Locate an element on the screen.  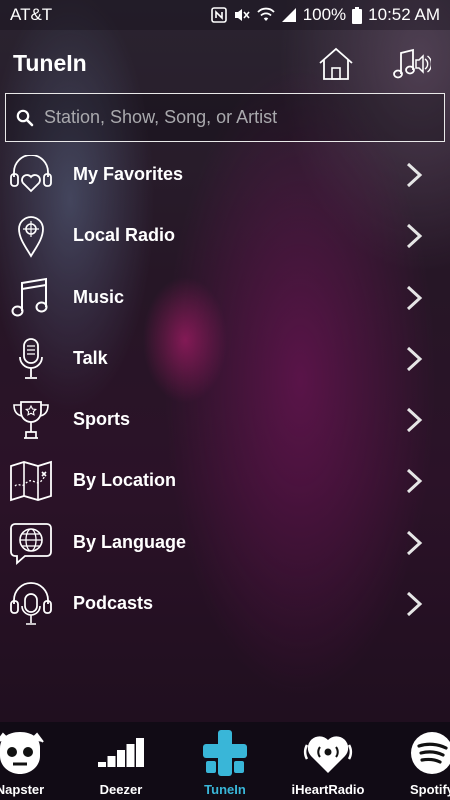
home-button is located at coordinates (336, 64).